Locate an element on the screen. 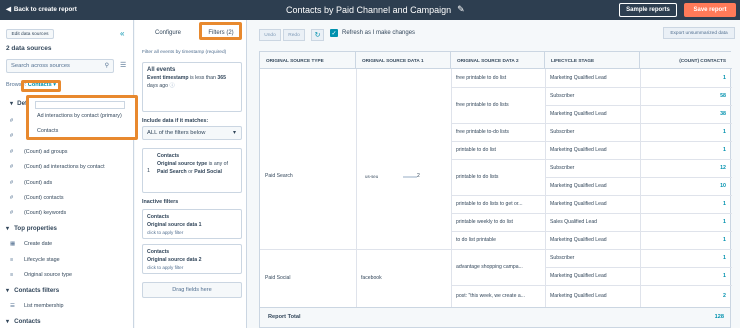  section-contacts-label: Contacts is located at coordinates (27, 321).